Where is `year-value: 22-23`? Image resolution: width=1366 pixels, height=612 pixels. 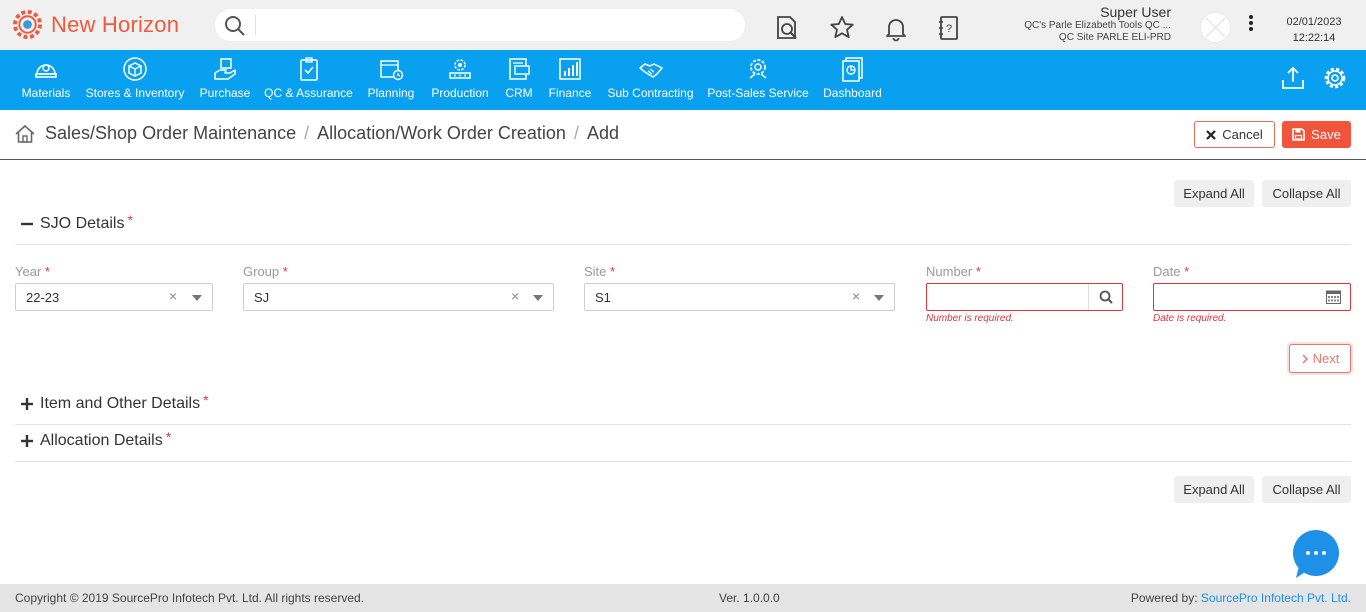 year-value: 22-23 is located at coordinates (43, 297).